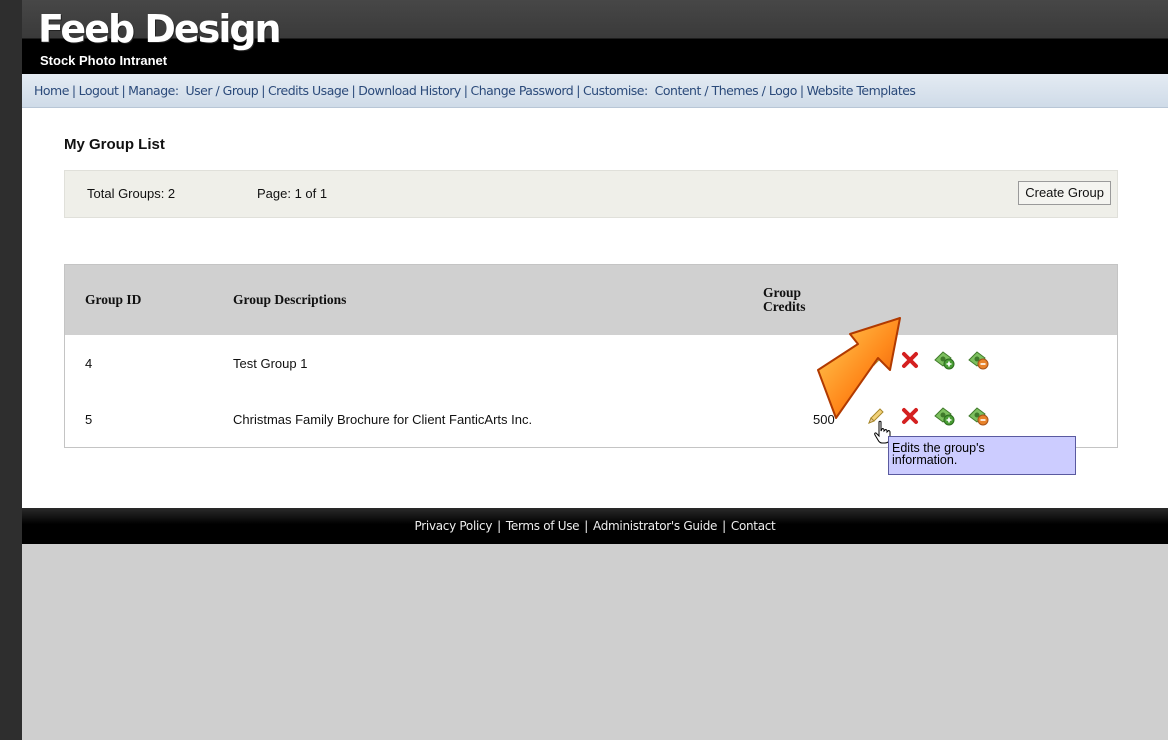 The image size is (1168, 740). I want to click on footer-privacy-link: Privacy Policy, so click(454, 526).